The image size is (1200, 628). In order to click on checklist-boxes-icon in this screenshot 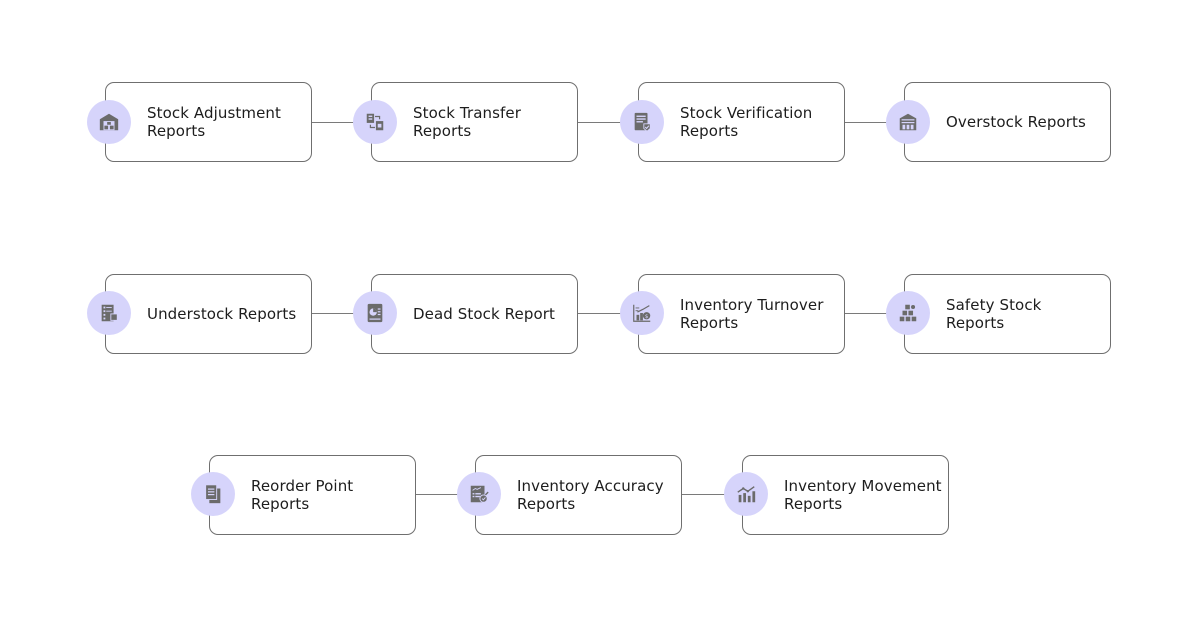, I will do `click(109, 313)`.